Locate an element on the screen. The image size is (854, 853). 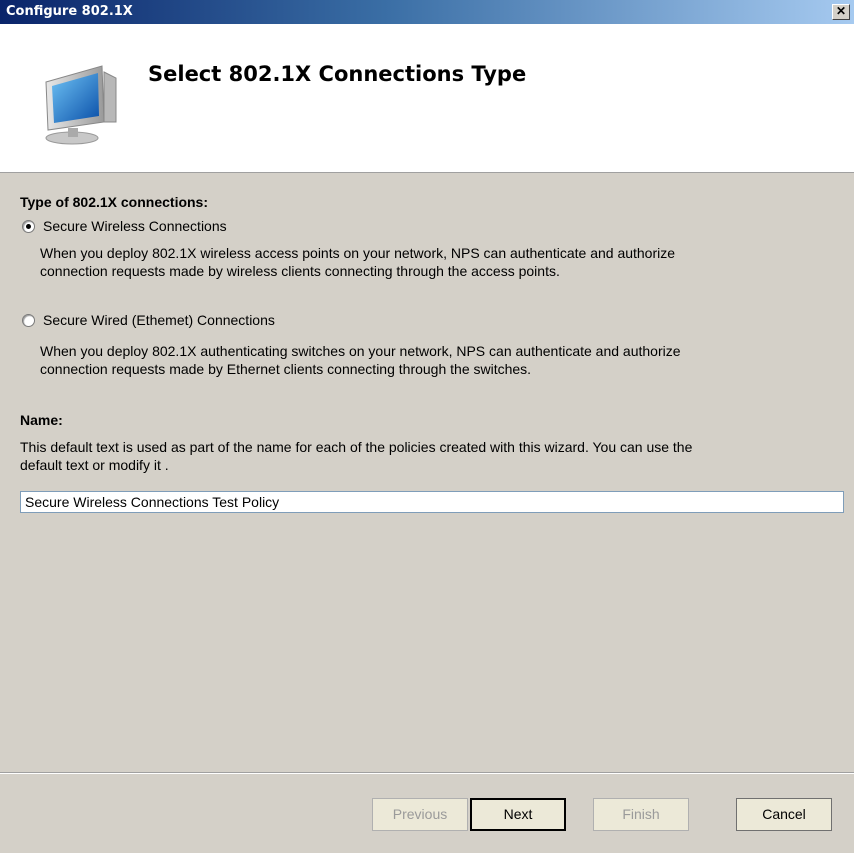
radio-wired: Secure Wired (Ethemet) Connections is located at coordinates (148, 320).